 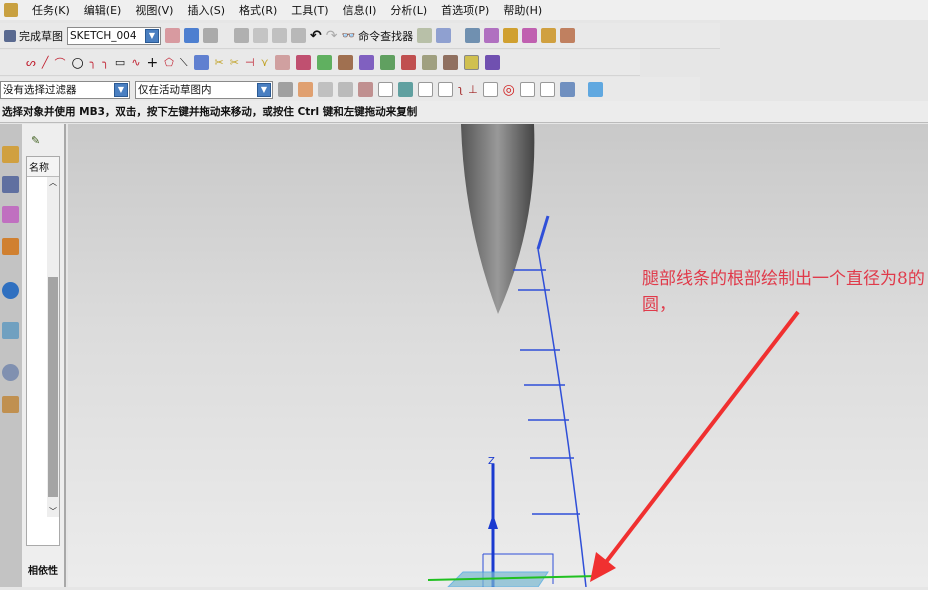 I want to click on command-finder-label: 命令查找器, so click(x=386, y=36).